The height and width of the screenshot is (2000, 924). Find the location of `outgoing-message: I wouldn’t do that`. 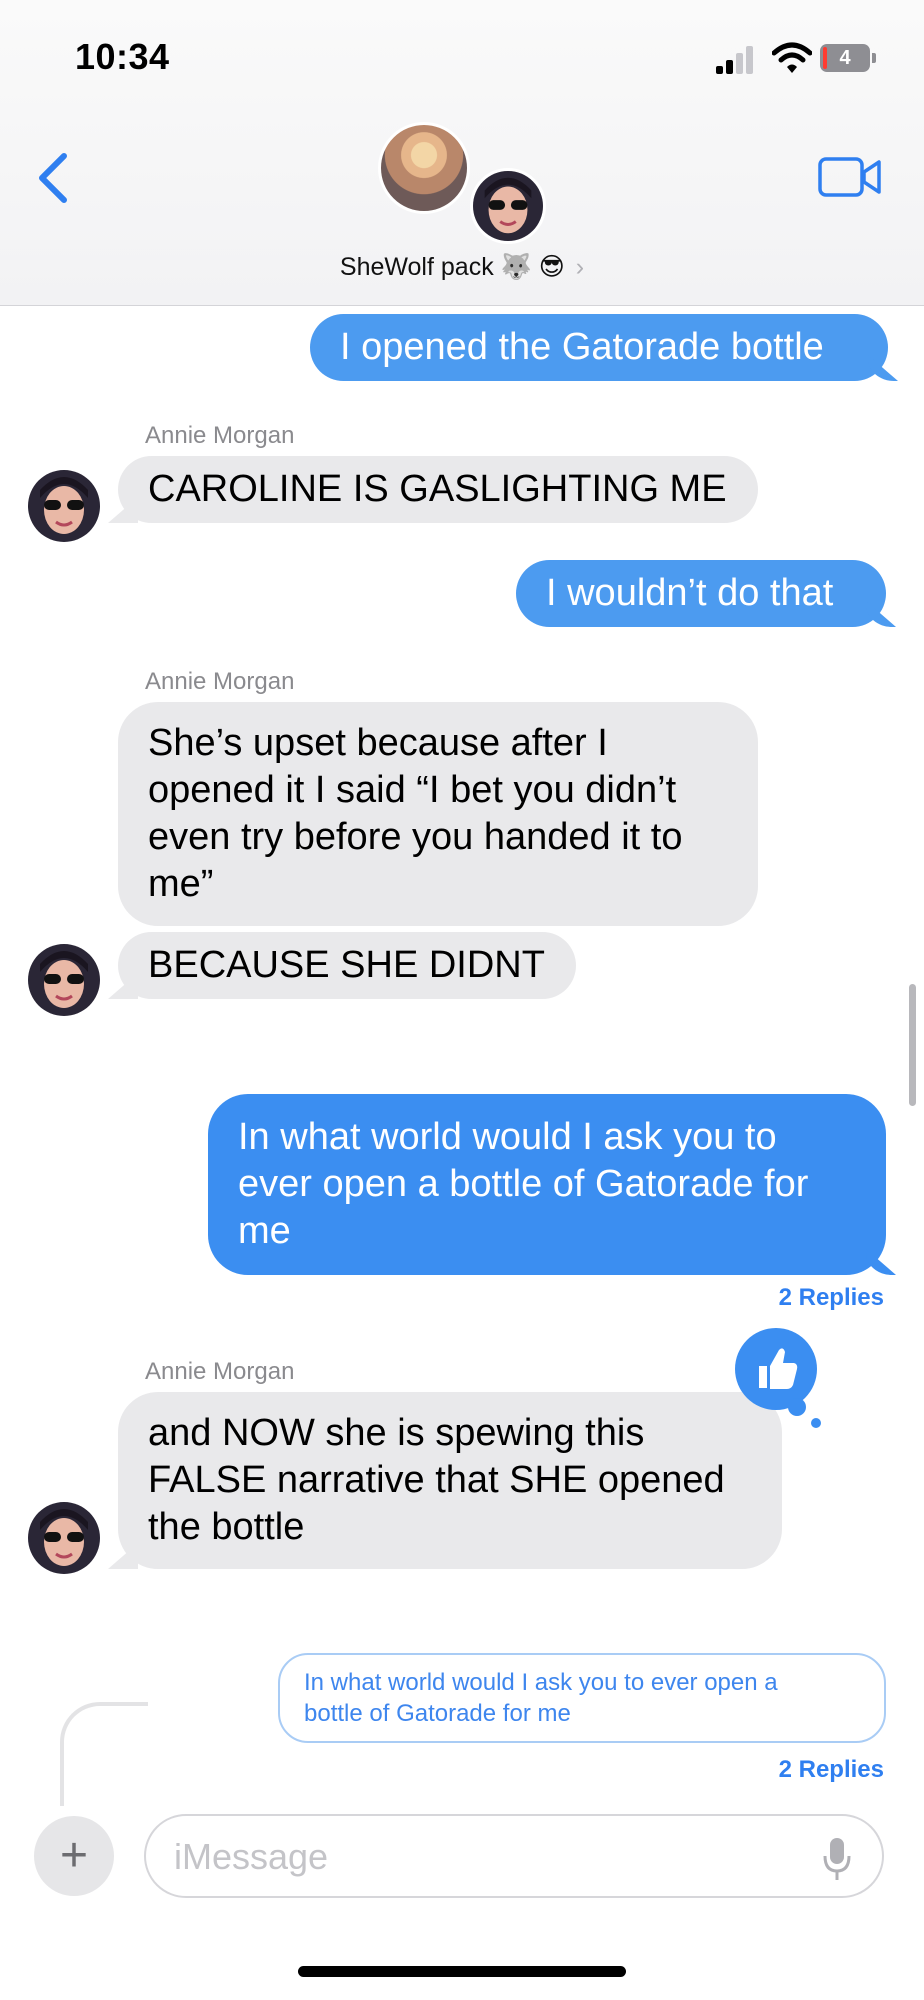

outgoing-message: I wouldn’t do that is located at coordinates (701, 593).